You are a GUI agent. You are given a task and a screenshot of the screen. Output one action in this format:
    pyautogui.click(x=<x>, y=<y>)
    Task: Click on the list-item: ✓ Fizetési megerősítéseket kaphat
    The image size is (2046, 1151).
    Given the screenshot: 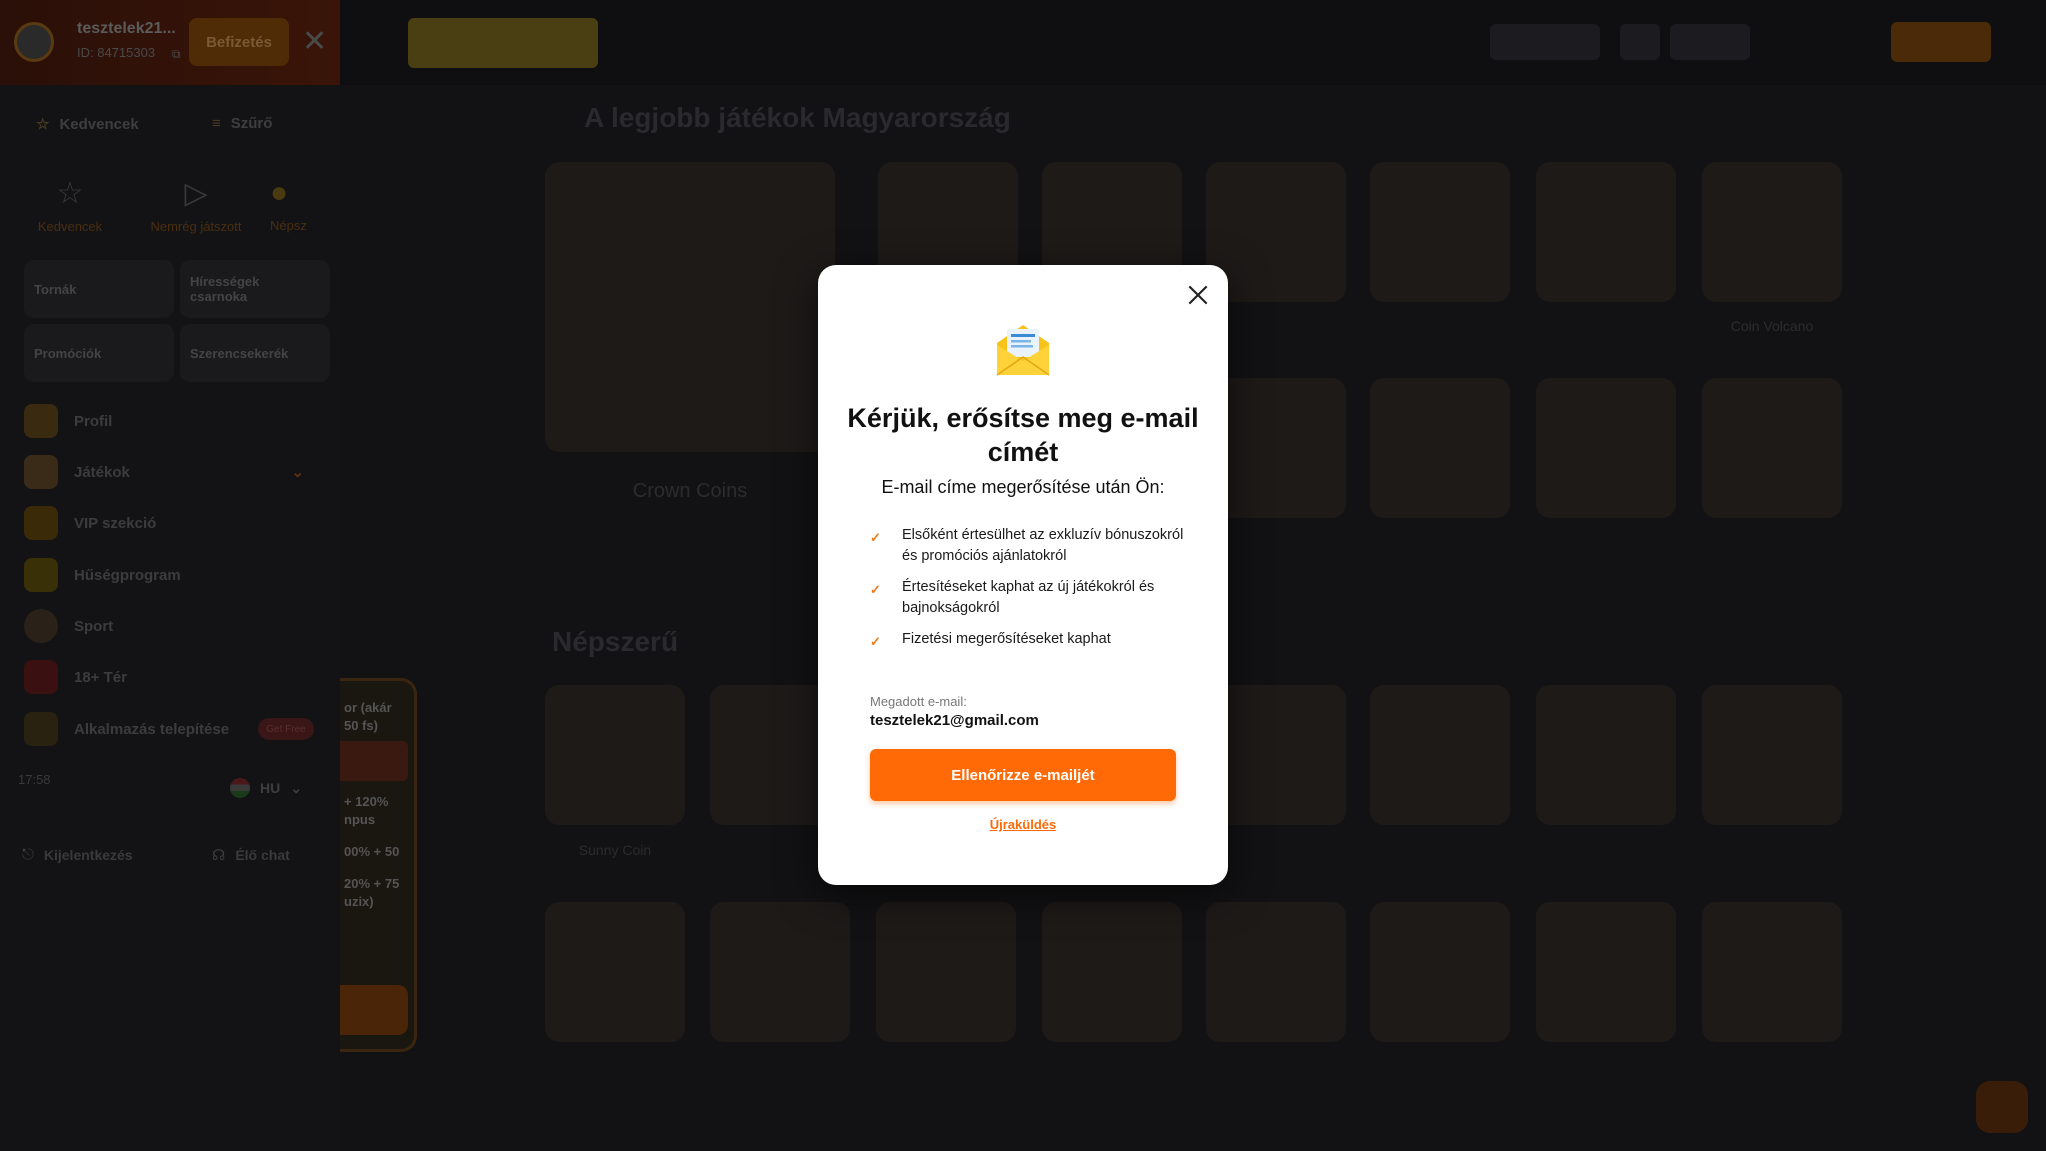 What is the action you would take?
    pyautogui.click(x=1033, y=639)
    